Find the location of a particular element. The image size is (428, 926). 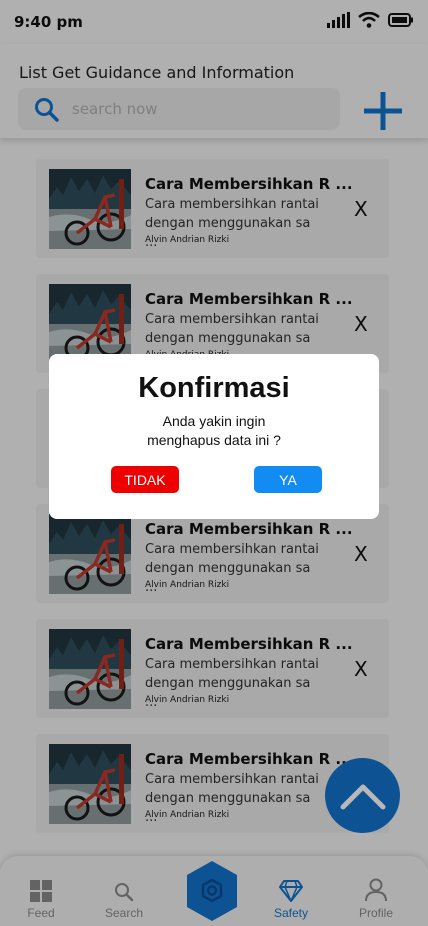

dialog-message-line2: menghapus data ini ? is located at coordinates (214, 440).